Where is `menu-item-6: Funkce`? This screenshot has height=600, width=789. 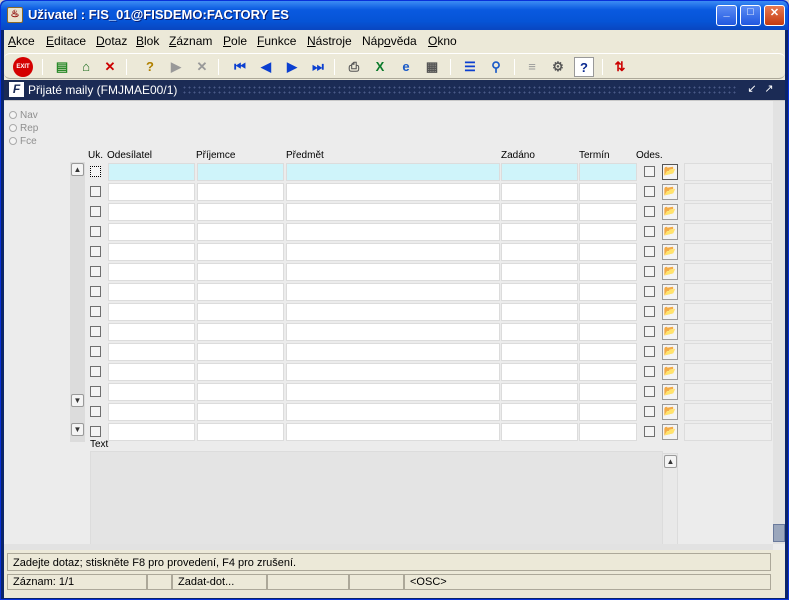 menu-item-6: Funkce is located at coordinates (276, 41).